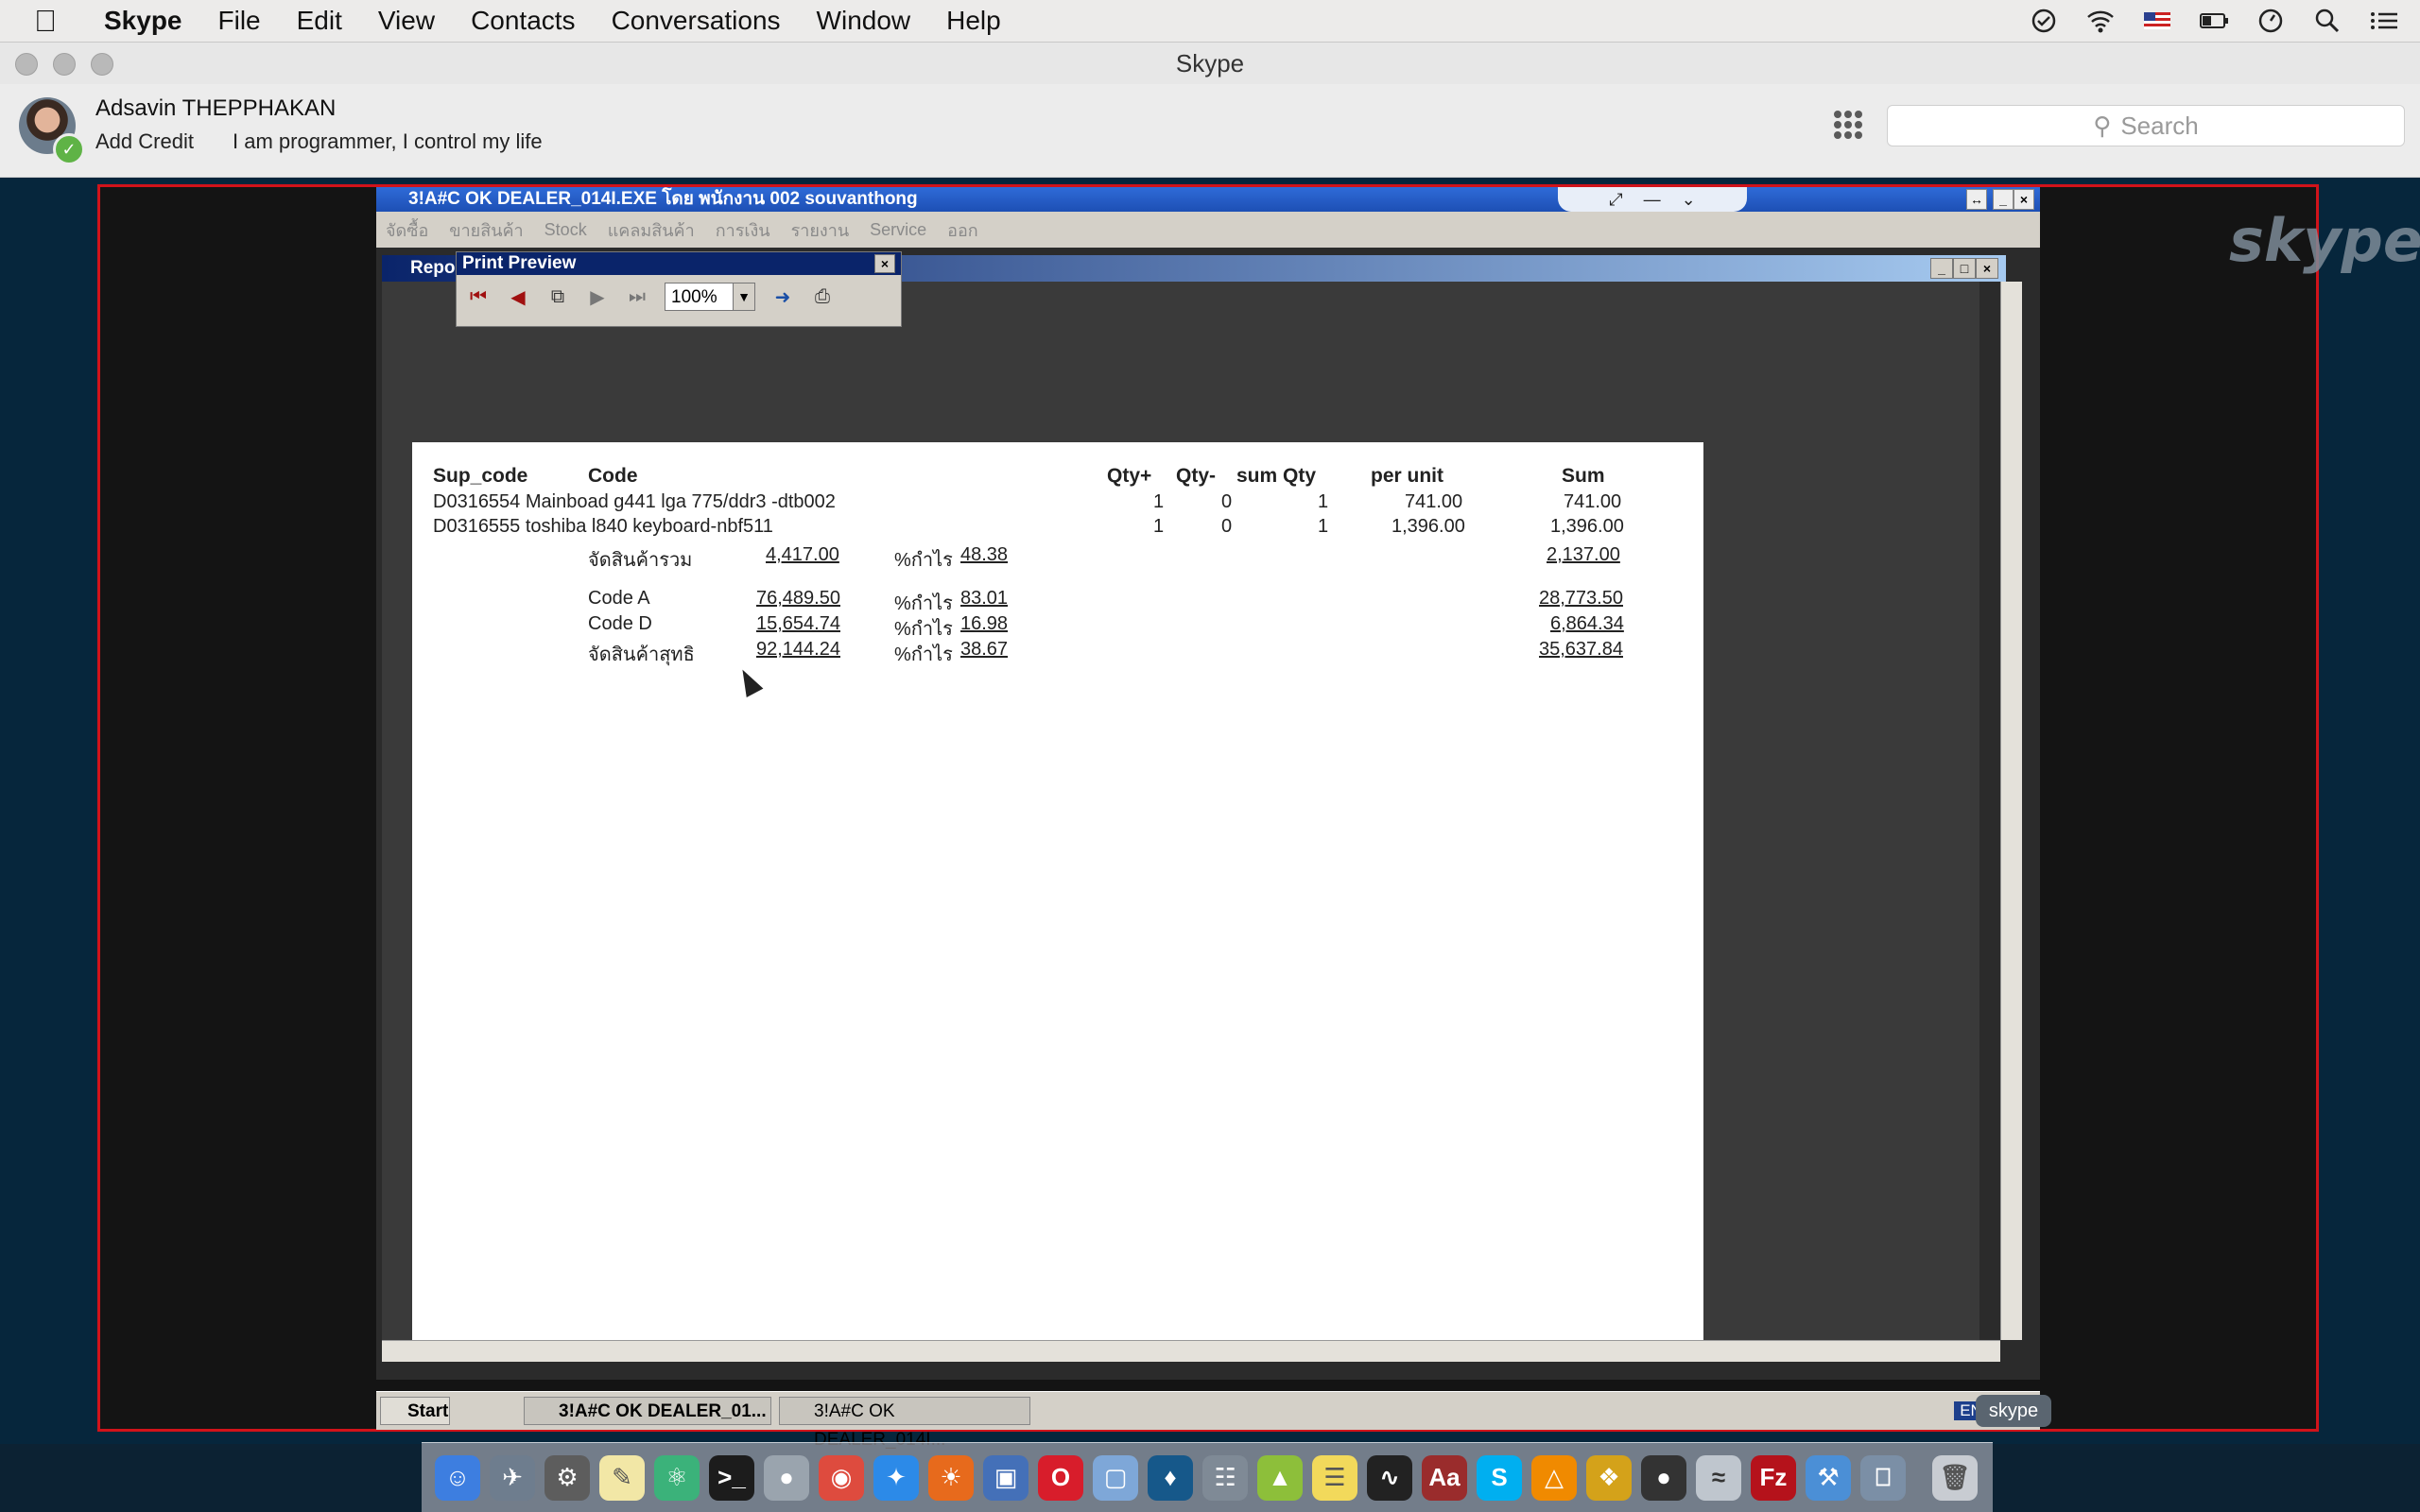 The width and height of the screenshot is (2420, 1512). What do you see at coordinates (1227, 501) in the screenshot?
I see `row-qty-minus: 0` at bounding box center [1227, 501].